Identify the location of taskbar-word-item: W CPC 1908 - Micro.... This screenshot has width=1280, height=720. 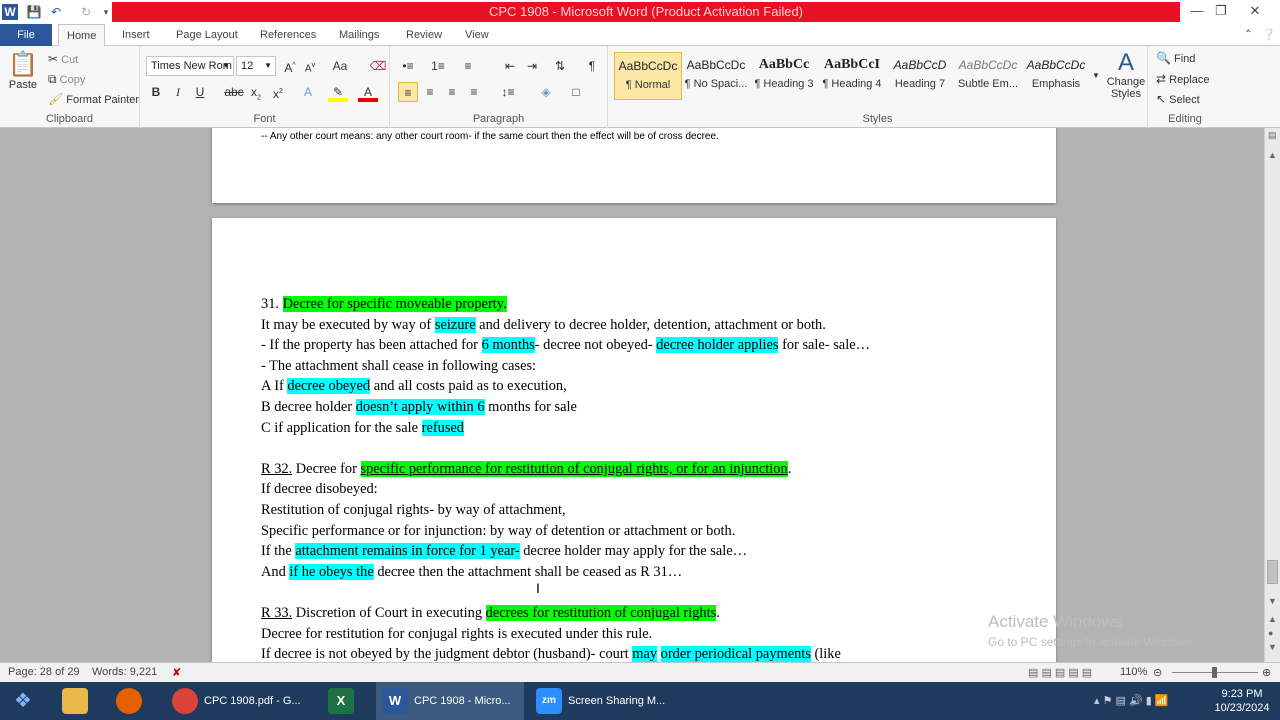
(450, 701).